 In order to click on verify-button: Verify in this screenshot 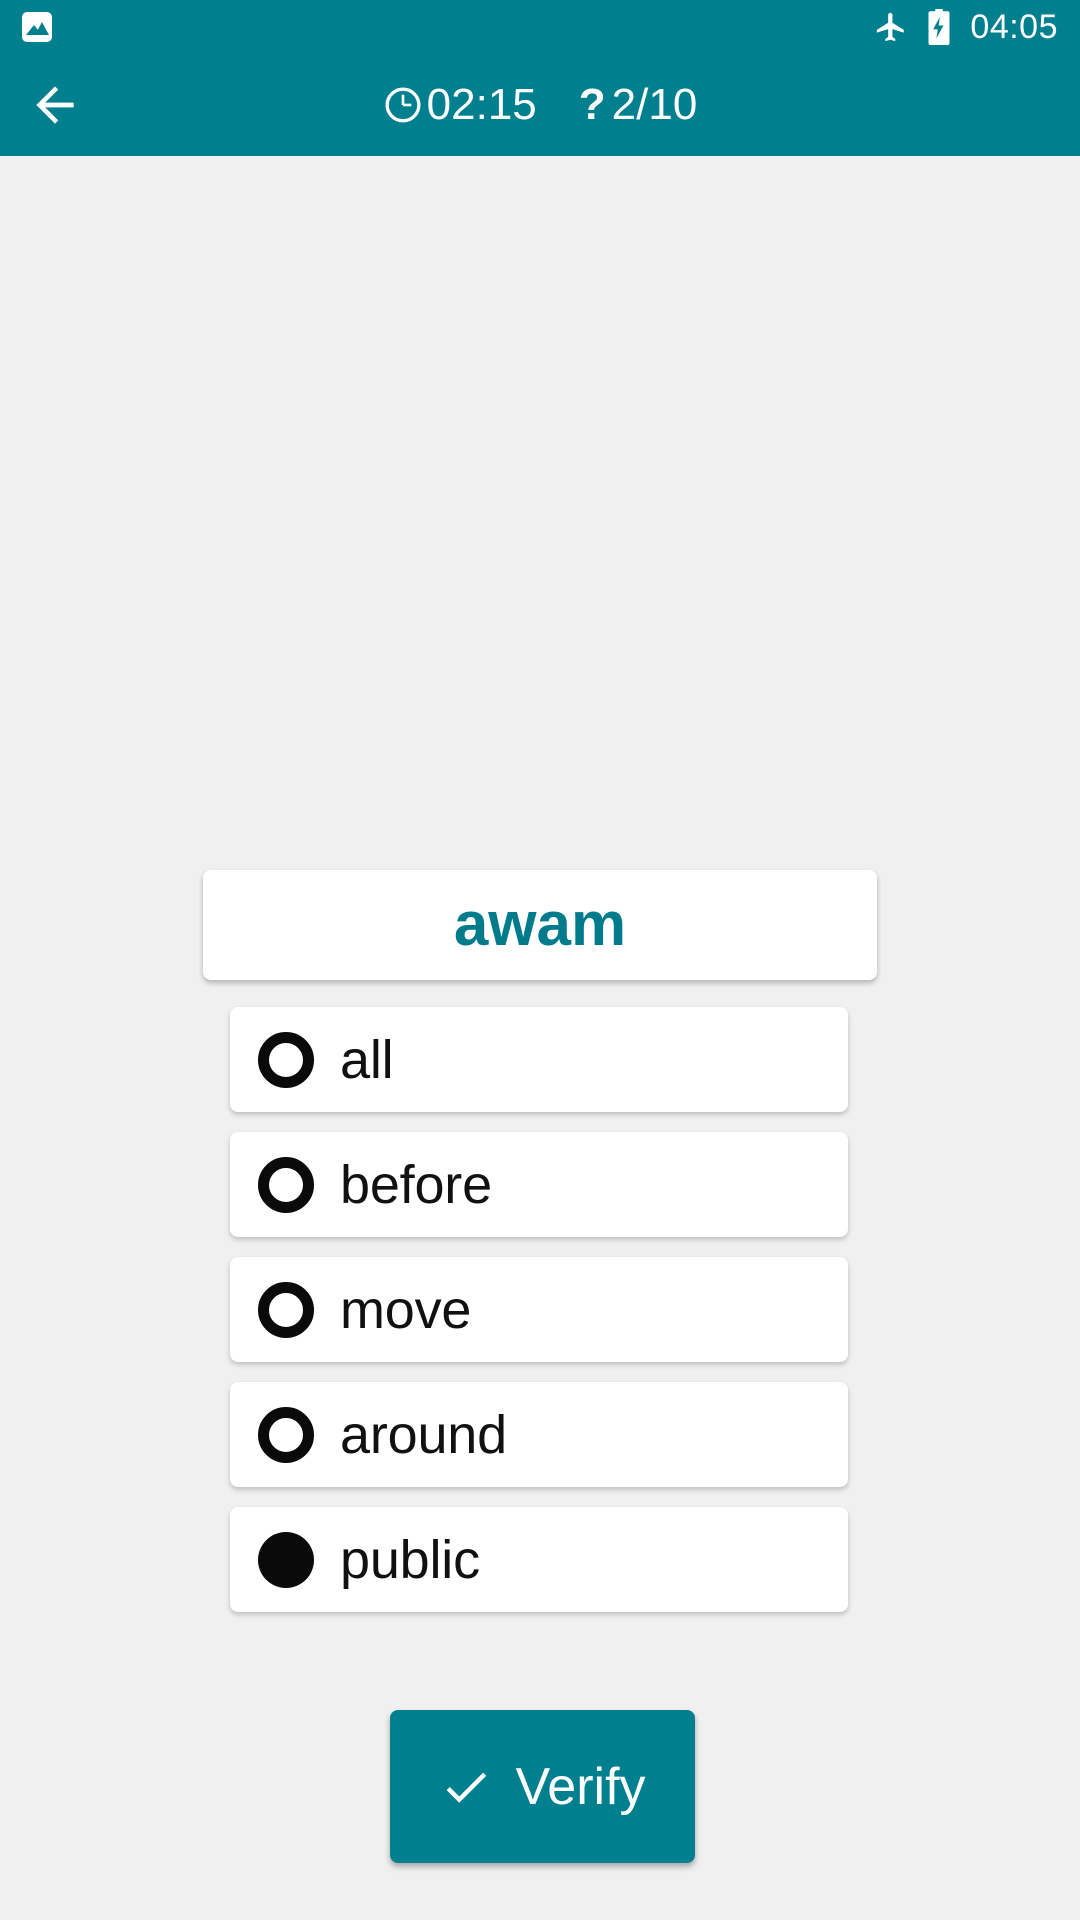, I will do `click(542, 1786)`.